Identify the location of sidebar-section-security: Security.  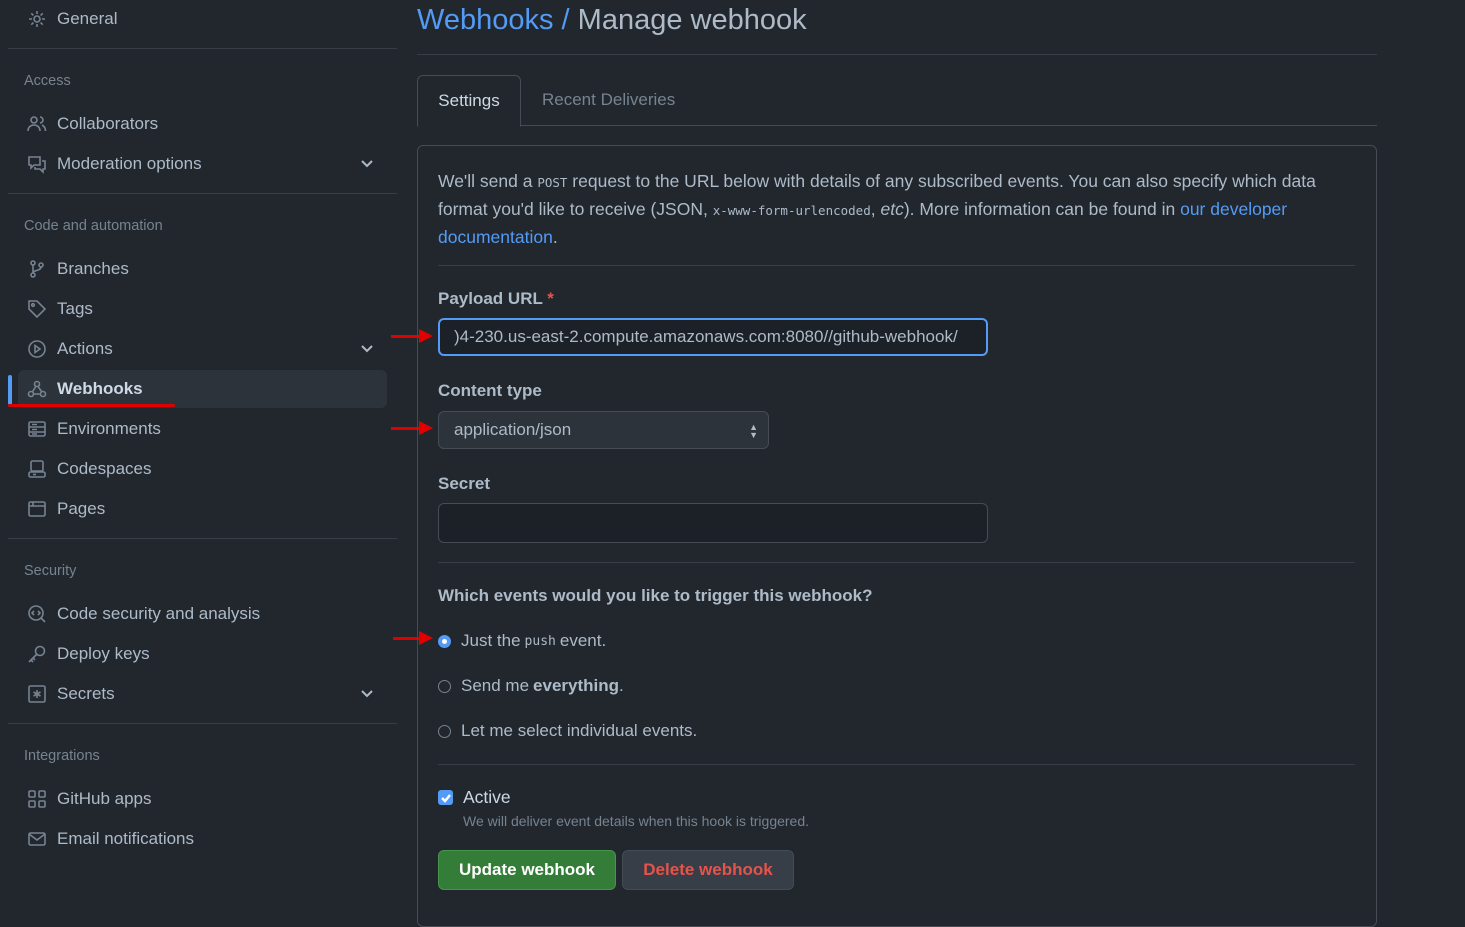
(50, 571).